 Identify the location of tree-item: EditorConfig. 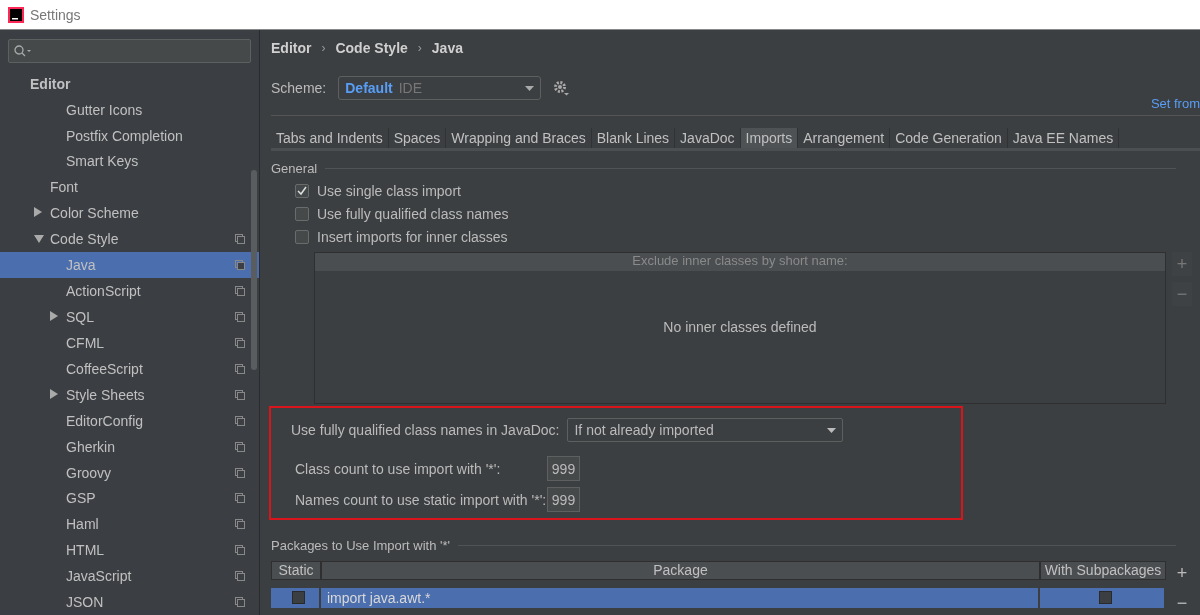
(129, 420).